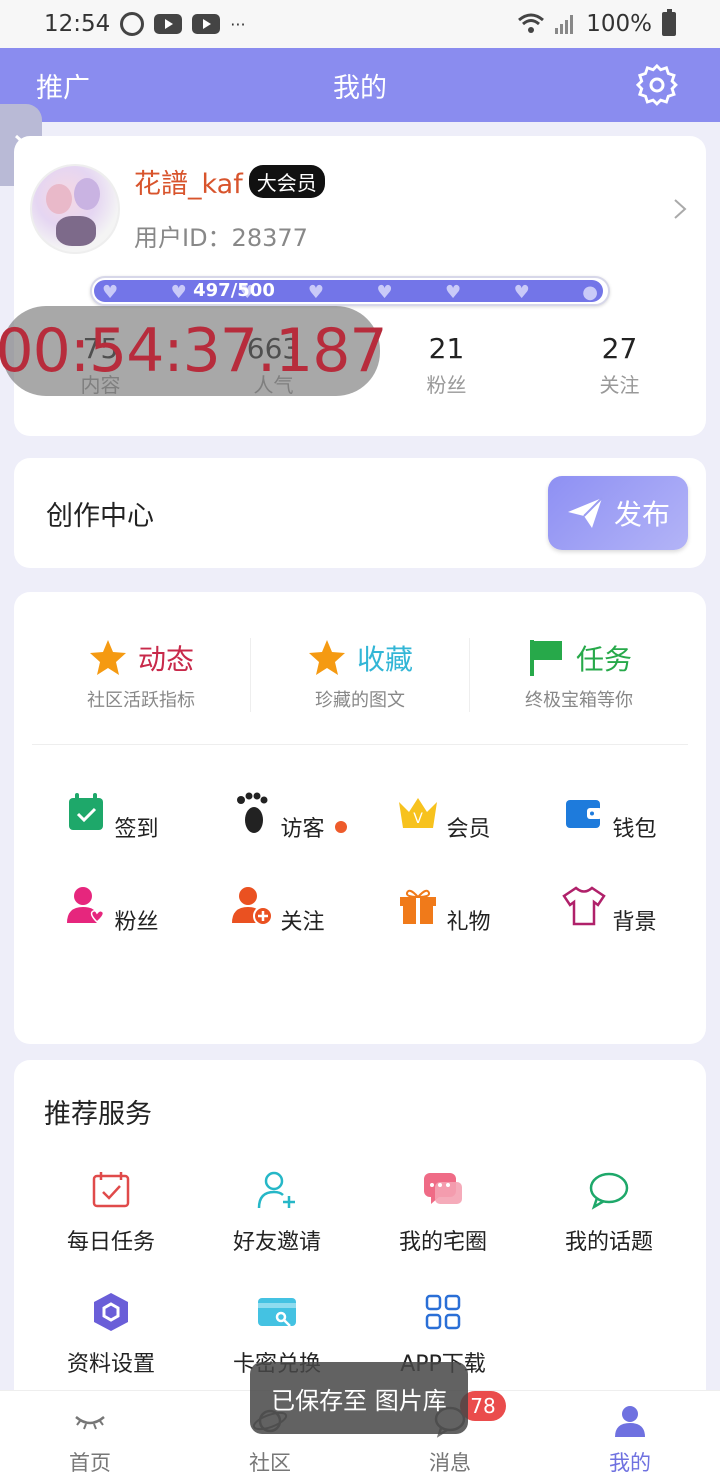  Describe the element at coordinates (63, 85) in the screenshot. I see `promote-link: 推广` at that location.